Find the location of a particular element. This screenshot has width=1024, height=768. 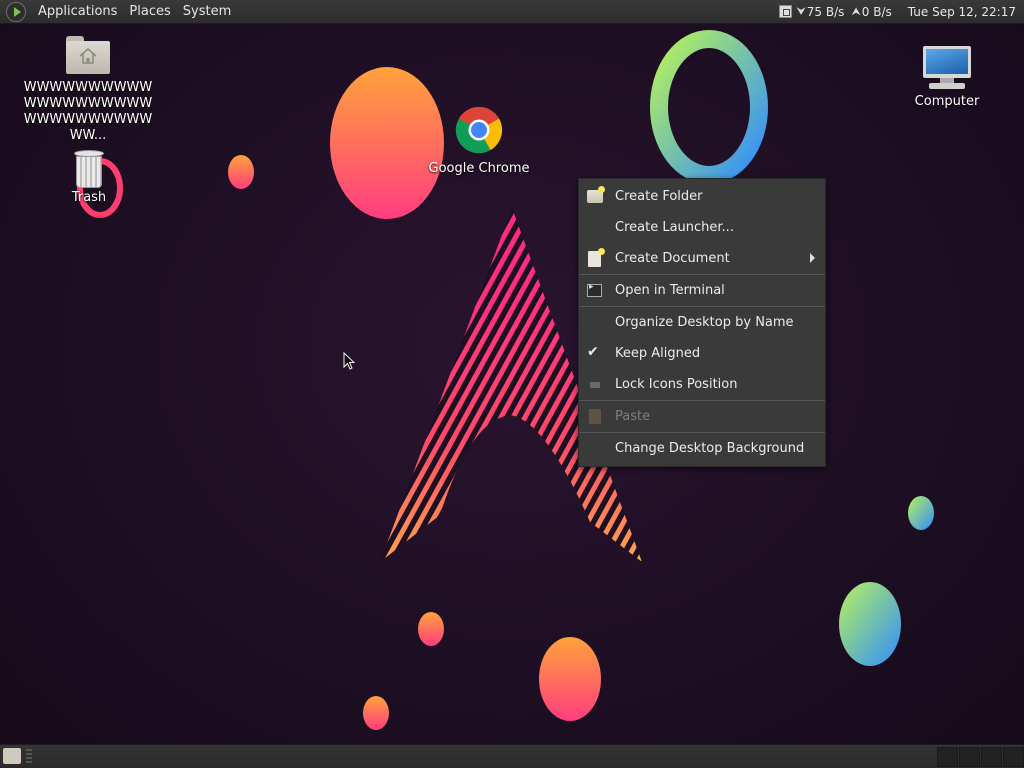

menu-item-label: Create Folder is located at coordinates (659, 196).